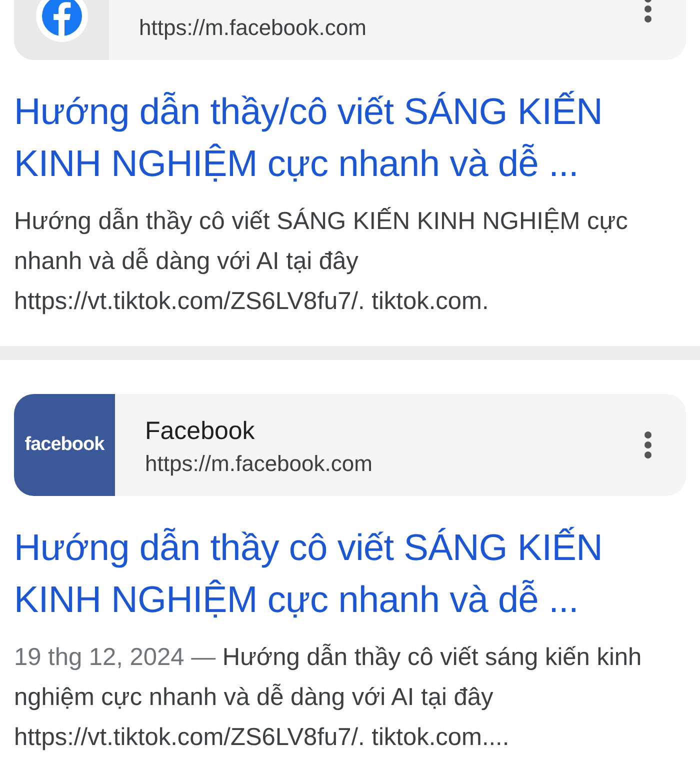 The width and height of the screenshot is (700, 767). I want to click on site-name: Facebook, so click(200, 431).